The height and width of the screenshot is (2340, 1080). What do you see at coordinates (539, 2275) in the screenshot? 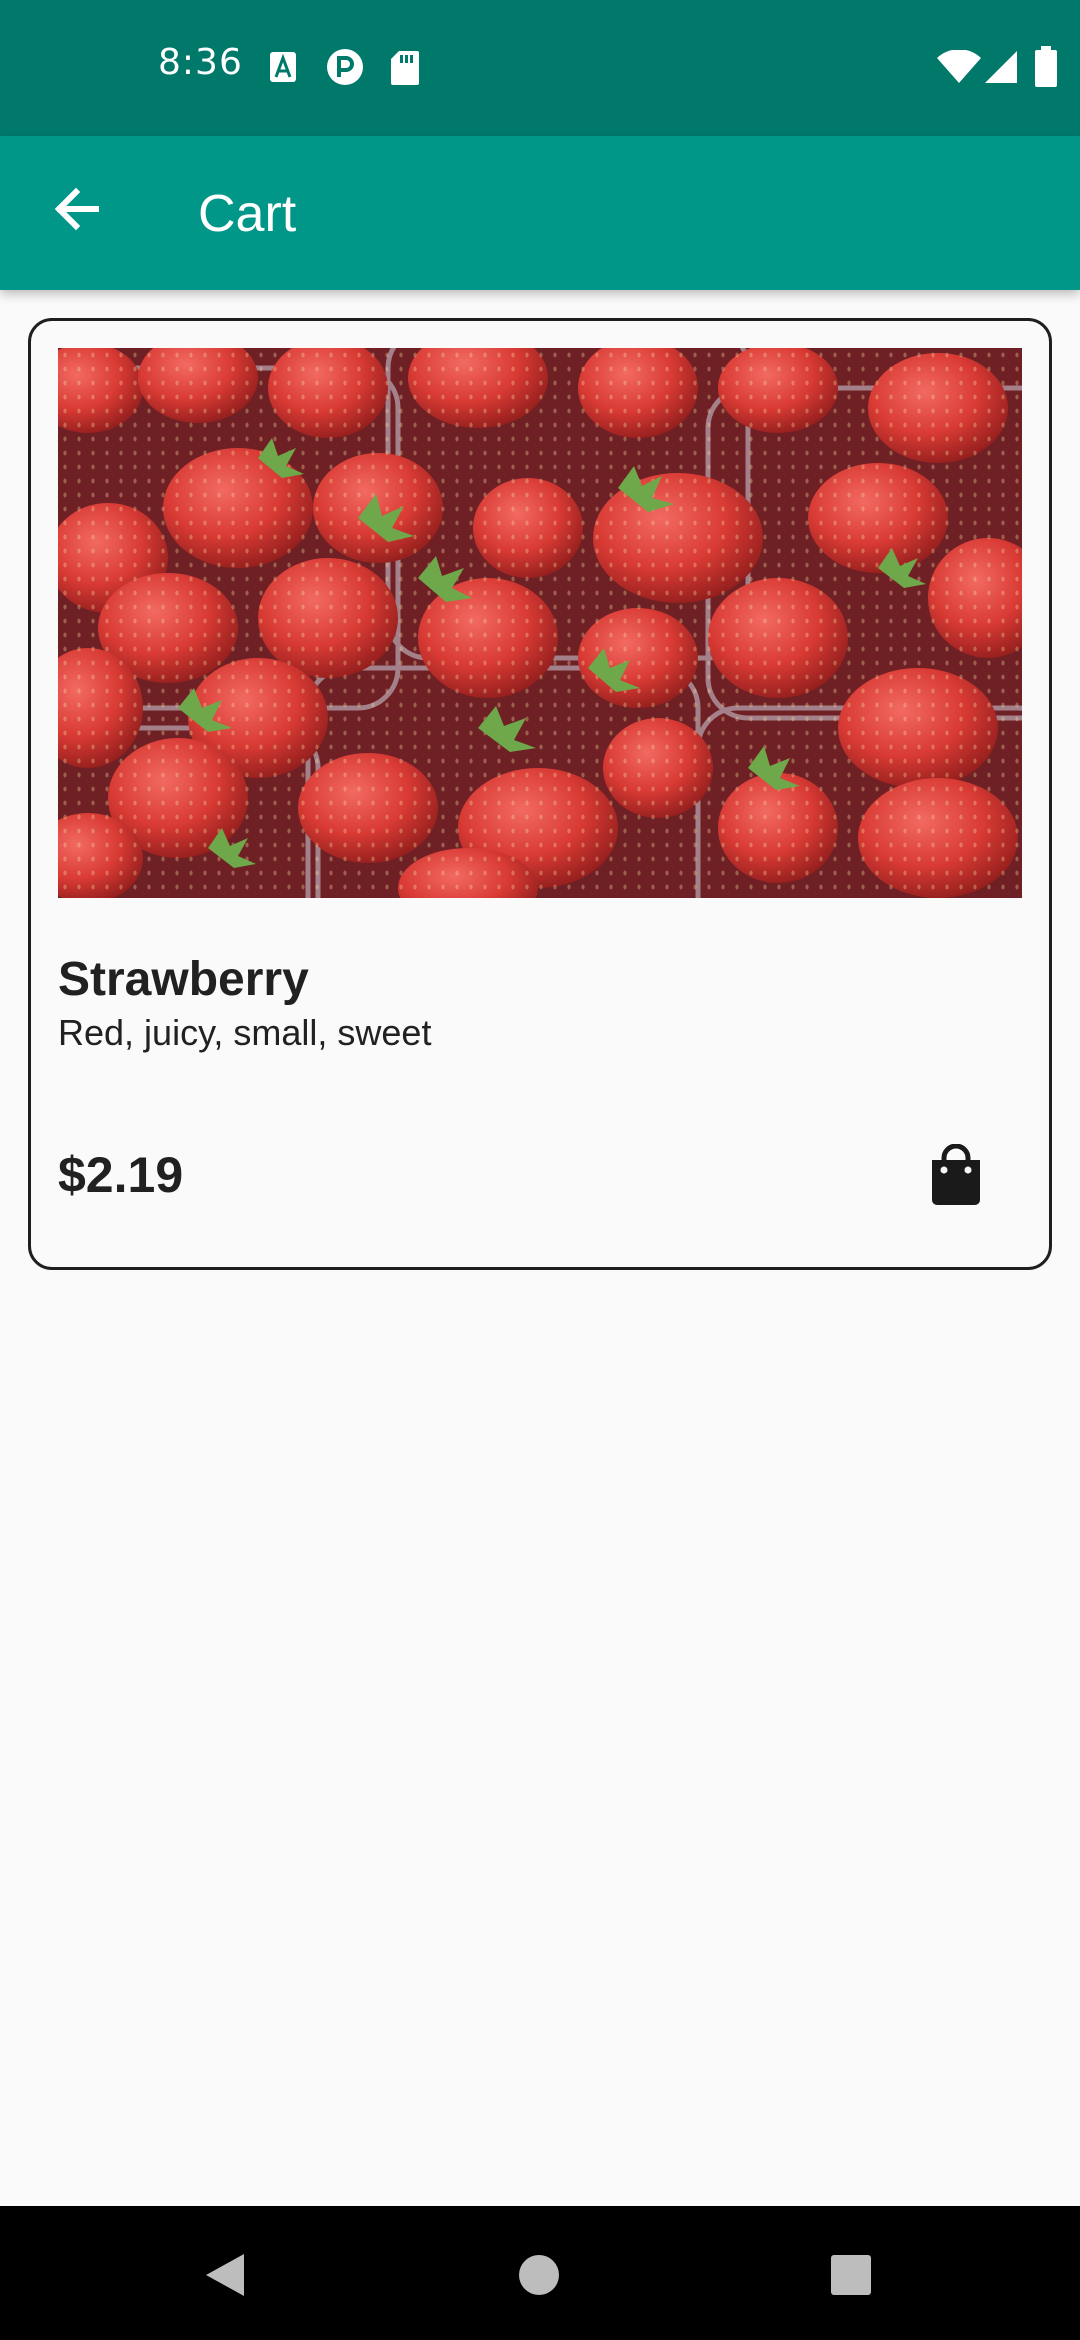
I see `home-circle-icon` at bounding box center [539, 2275].